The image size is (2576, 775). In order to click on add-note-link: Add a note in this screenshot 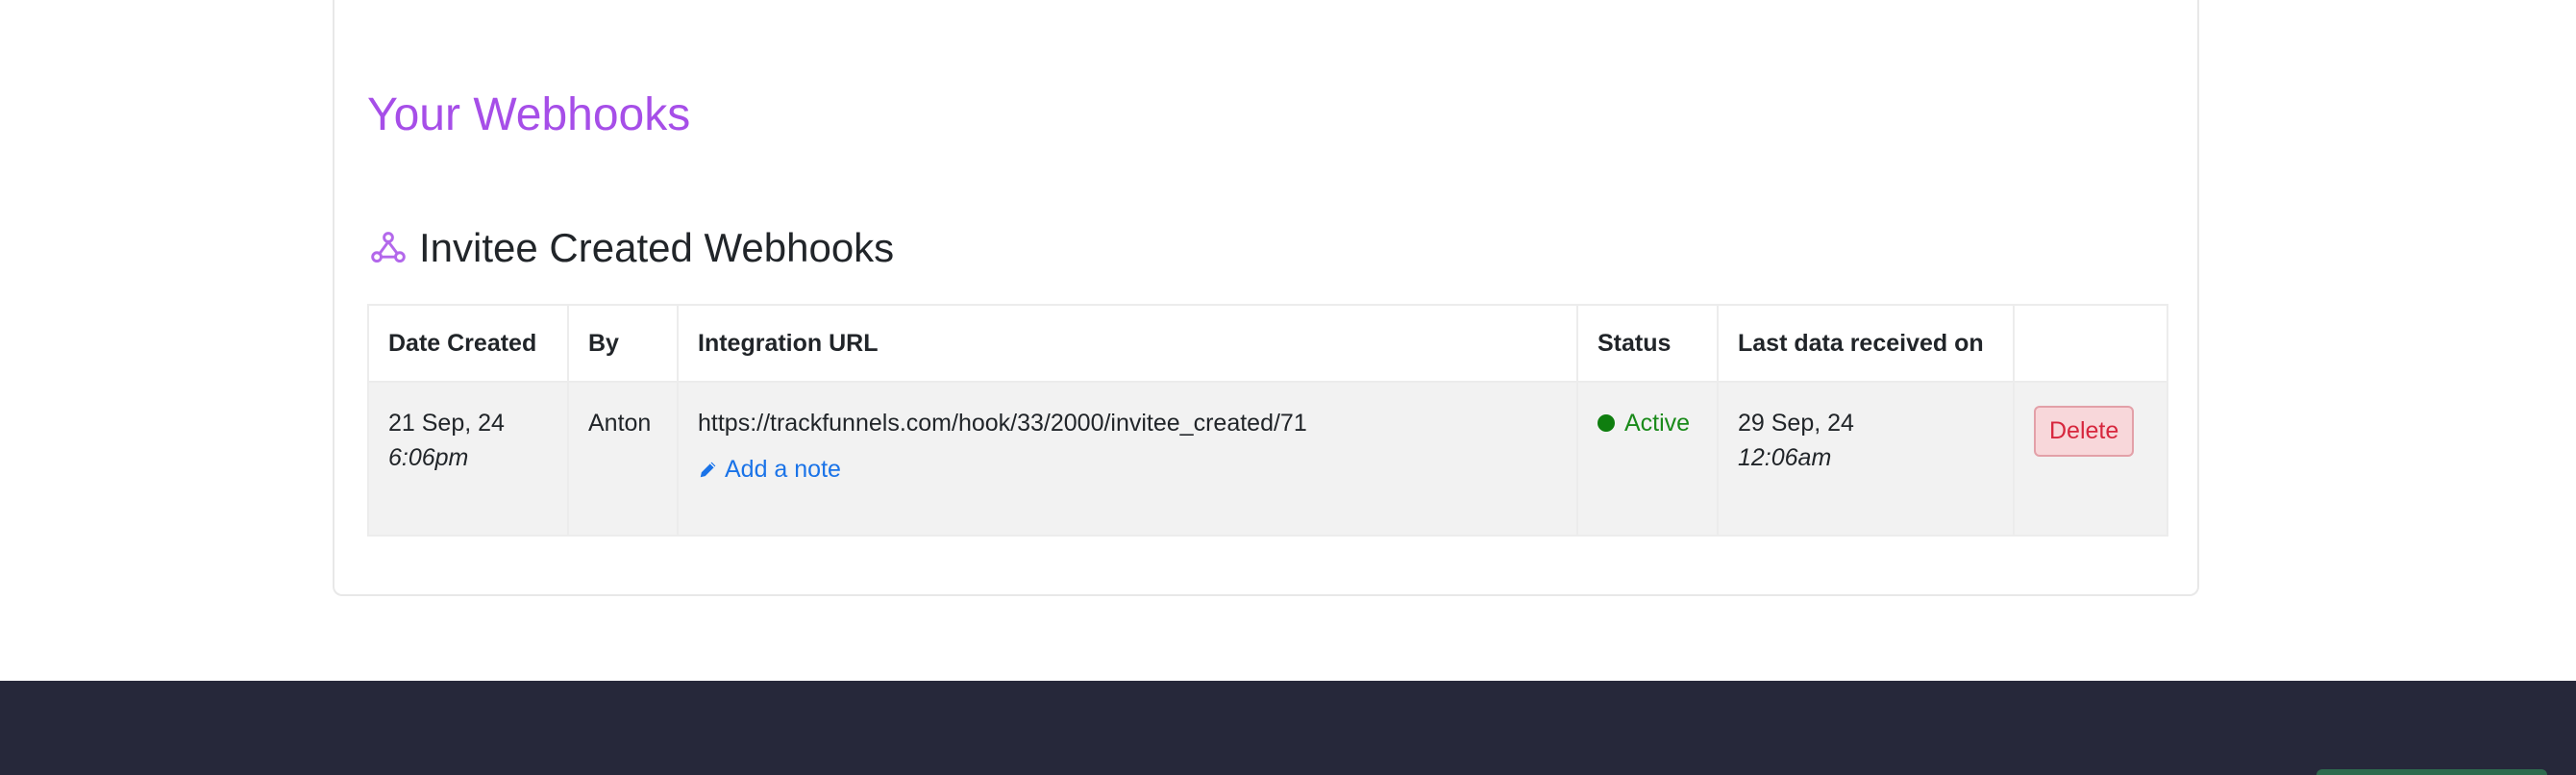, I will do `click(770, 470)`.